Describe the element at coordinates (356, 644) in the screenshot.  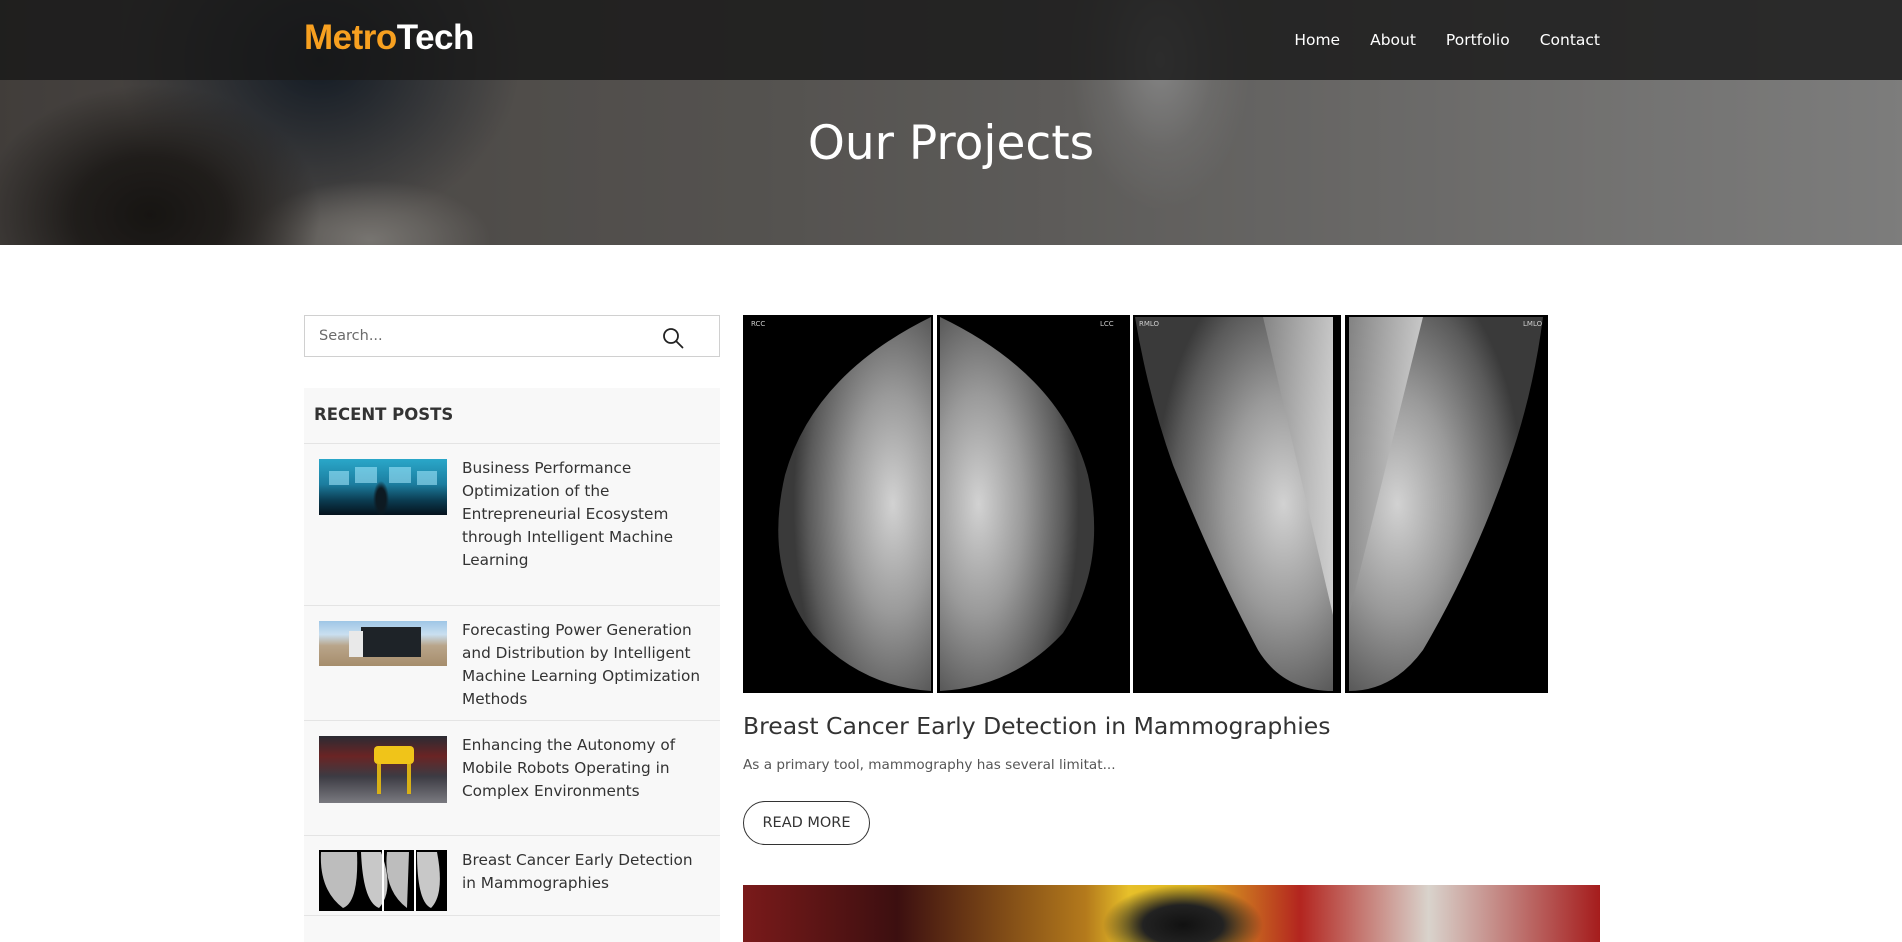
I see `thumb-unit-shape` at that location.